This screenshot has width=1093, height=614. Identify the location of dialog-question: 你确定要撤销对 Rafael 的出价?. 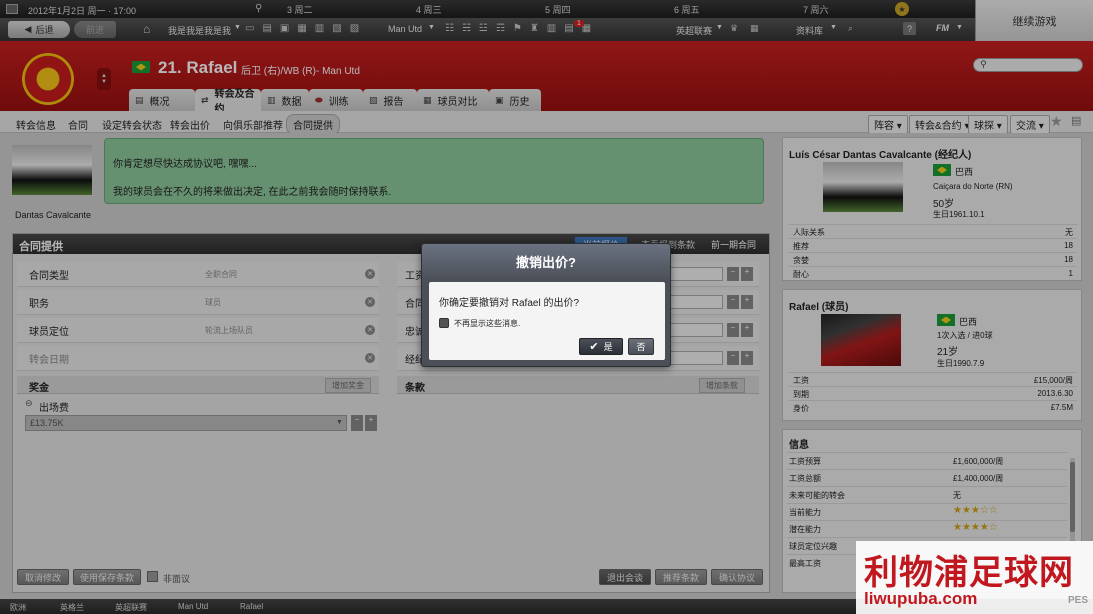
(509, 303).